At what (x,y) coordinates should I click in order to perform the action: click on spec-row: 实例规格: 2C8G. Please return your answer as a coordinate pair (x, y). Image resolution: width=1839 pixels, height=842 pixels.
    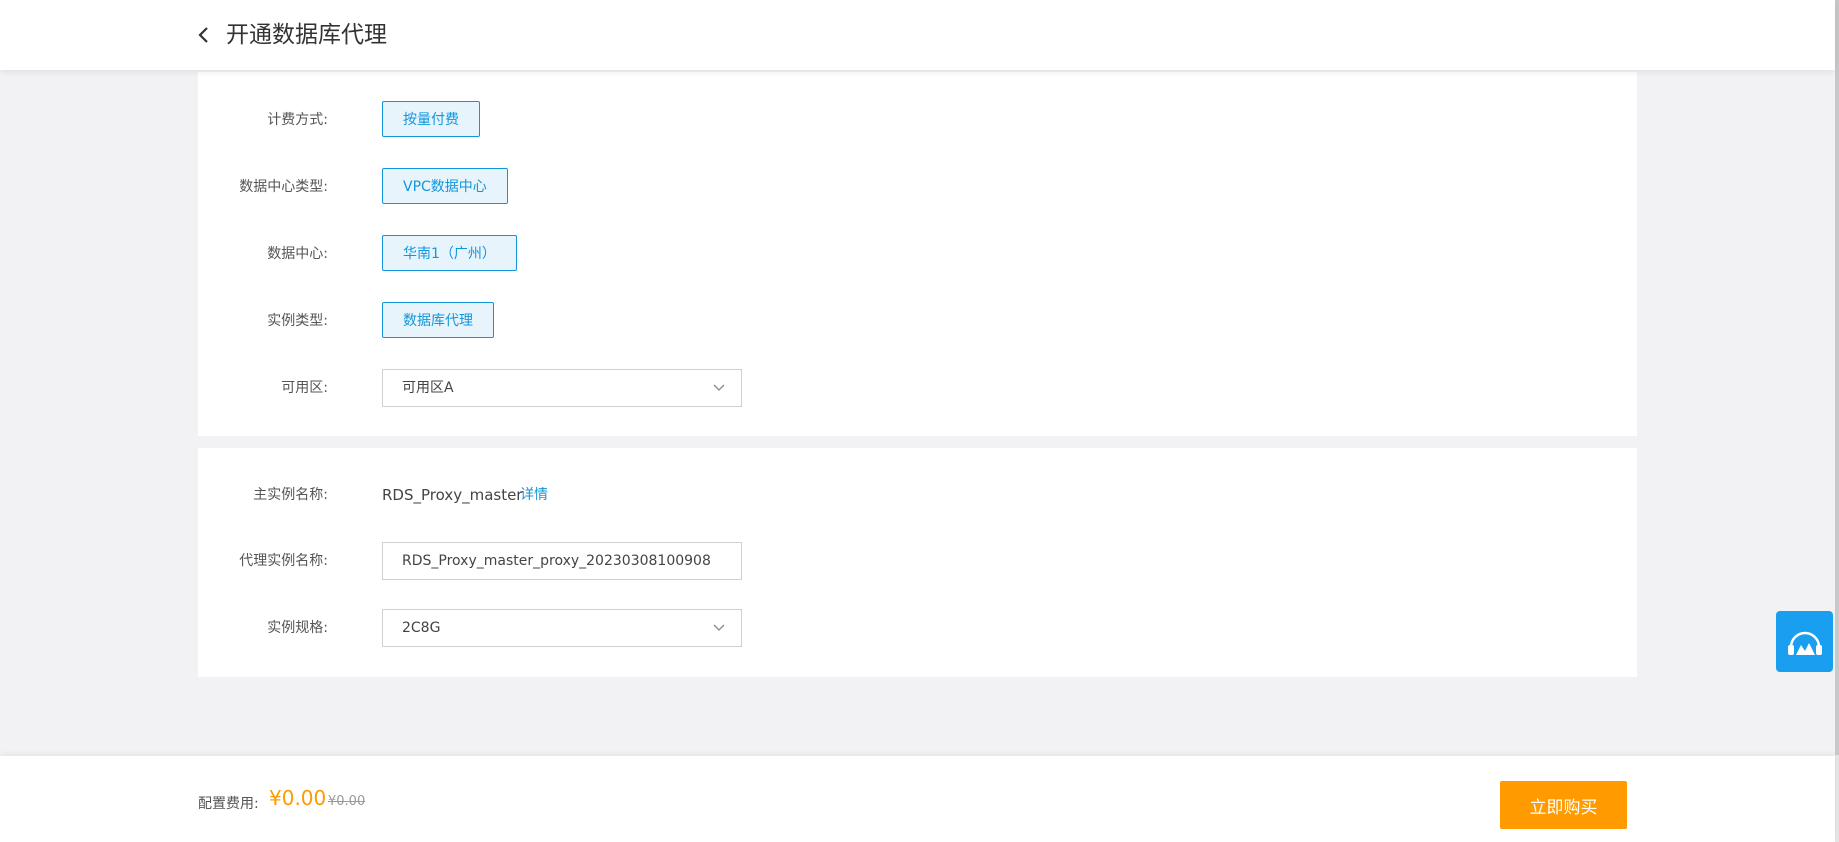
    Looking at the image, I should click on (917, 628).